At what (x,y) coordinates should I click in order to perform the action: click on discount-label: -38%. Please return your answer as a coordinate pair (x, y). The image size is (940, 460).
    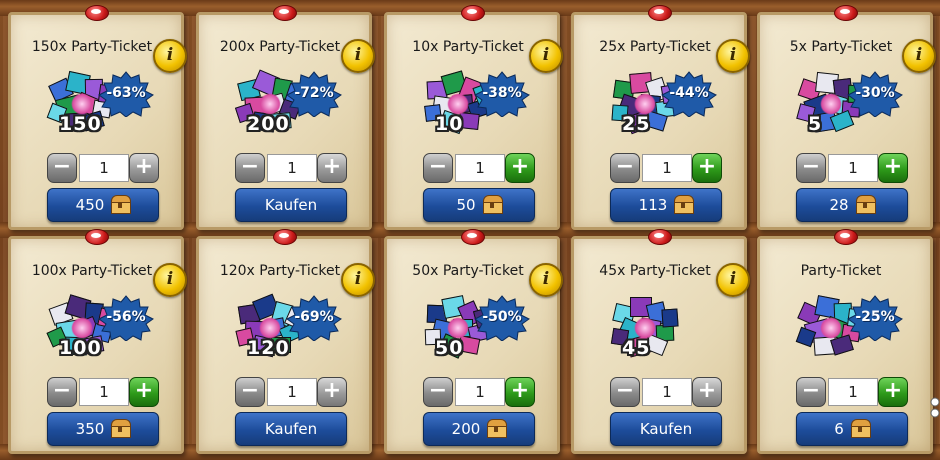
    Looking at the image, I should click on (502, 93).